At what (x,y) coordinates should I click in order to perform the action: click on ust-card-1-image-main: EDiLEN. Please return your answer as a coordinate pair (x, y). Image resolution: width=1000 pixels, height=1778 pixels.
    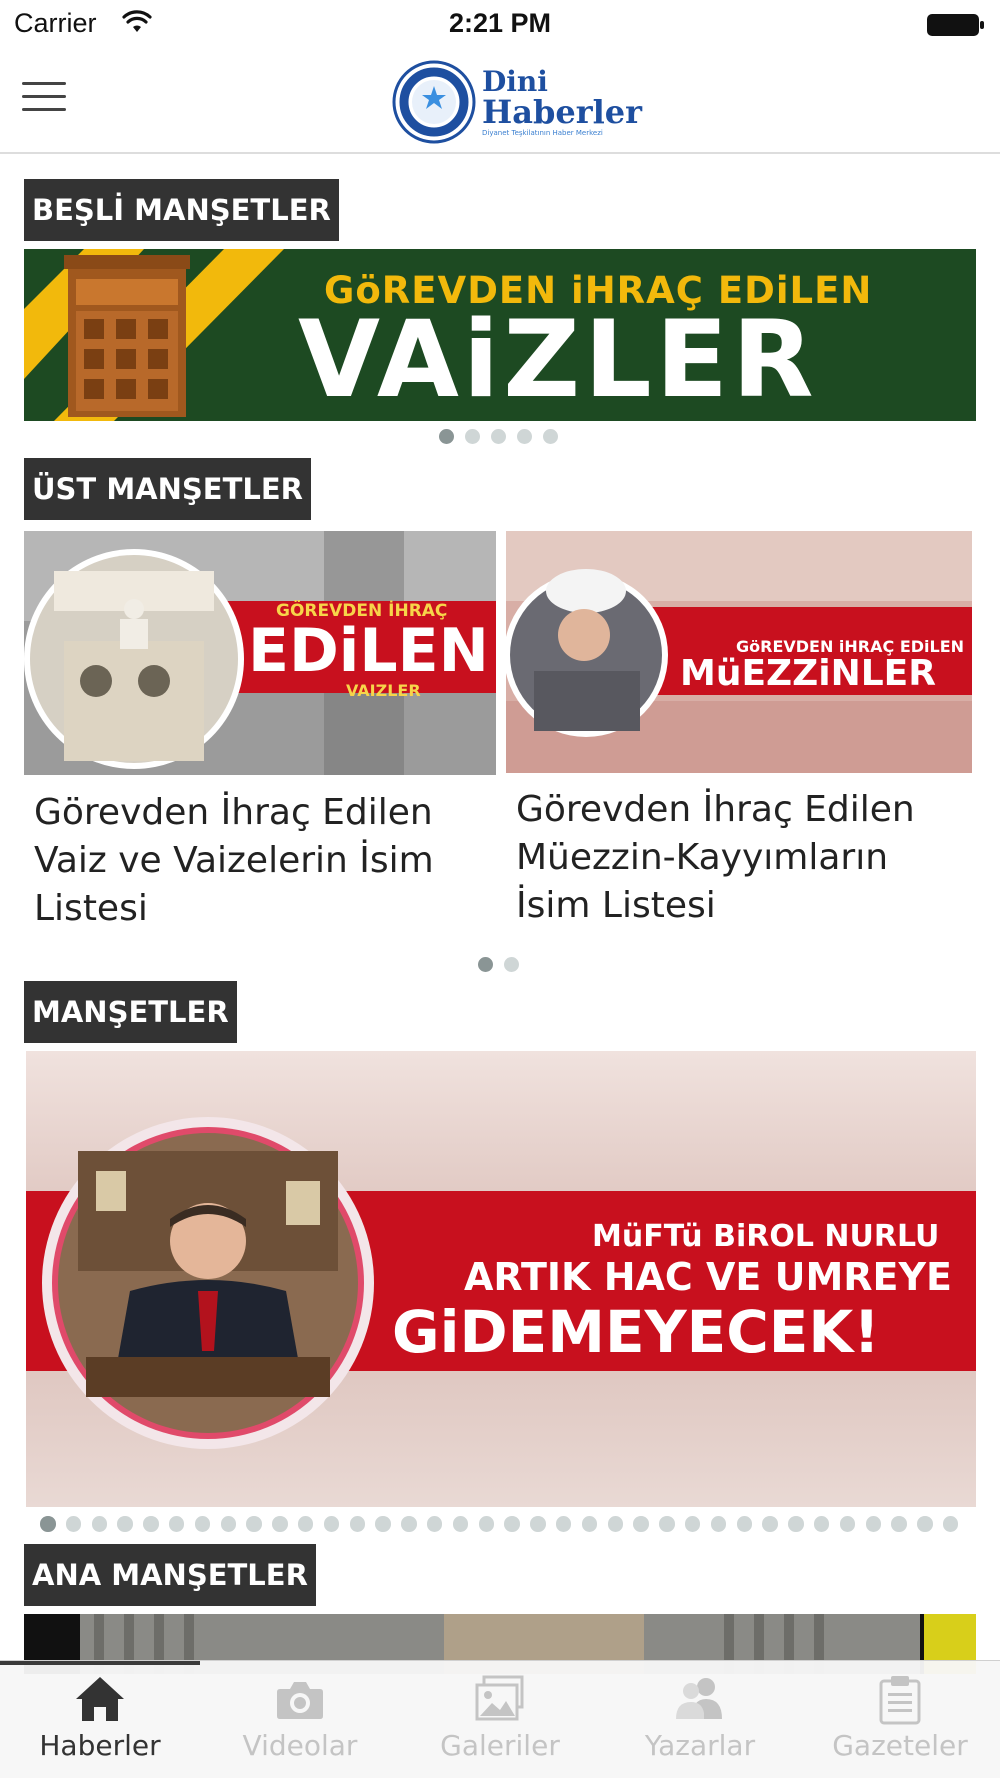
    Looking at the image, I should click on (368, 651).